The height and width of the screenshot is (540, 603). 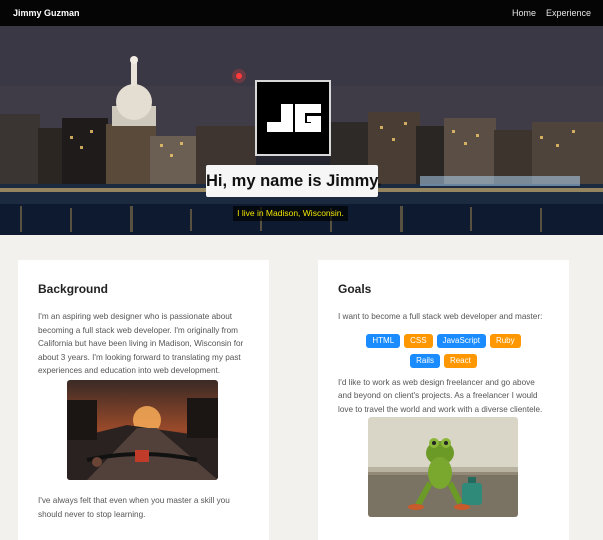 What do you see at coordinates (505, 340) in the screenshot?
I see `tag-ruby: Ruby` at bounding box center [505, 340].